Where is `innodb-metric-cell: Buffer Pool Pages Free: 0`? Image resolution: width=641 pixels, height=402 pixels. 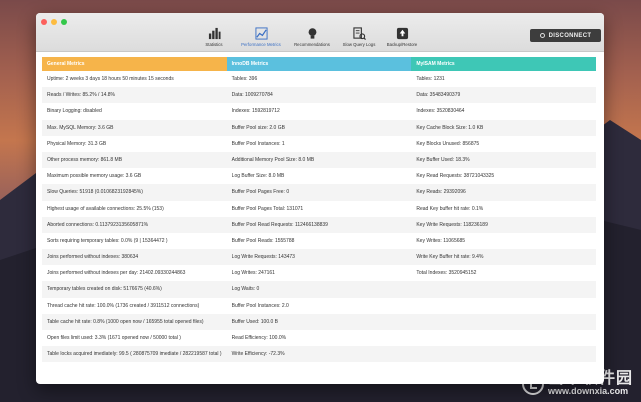
innodb-metric-cell: Buffer Pool Pages Free: 0 is located at coordinates (260, 192).